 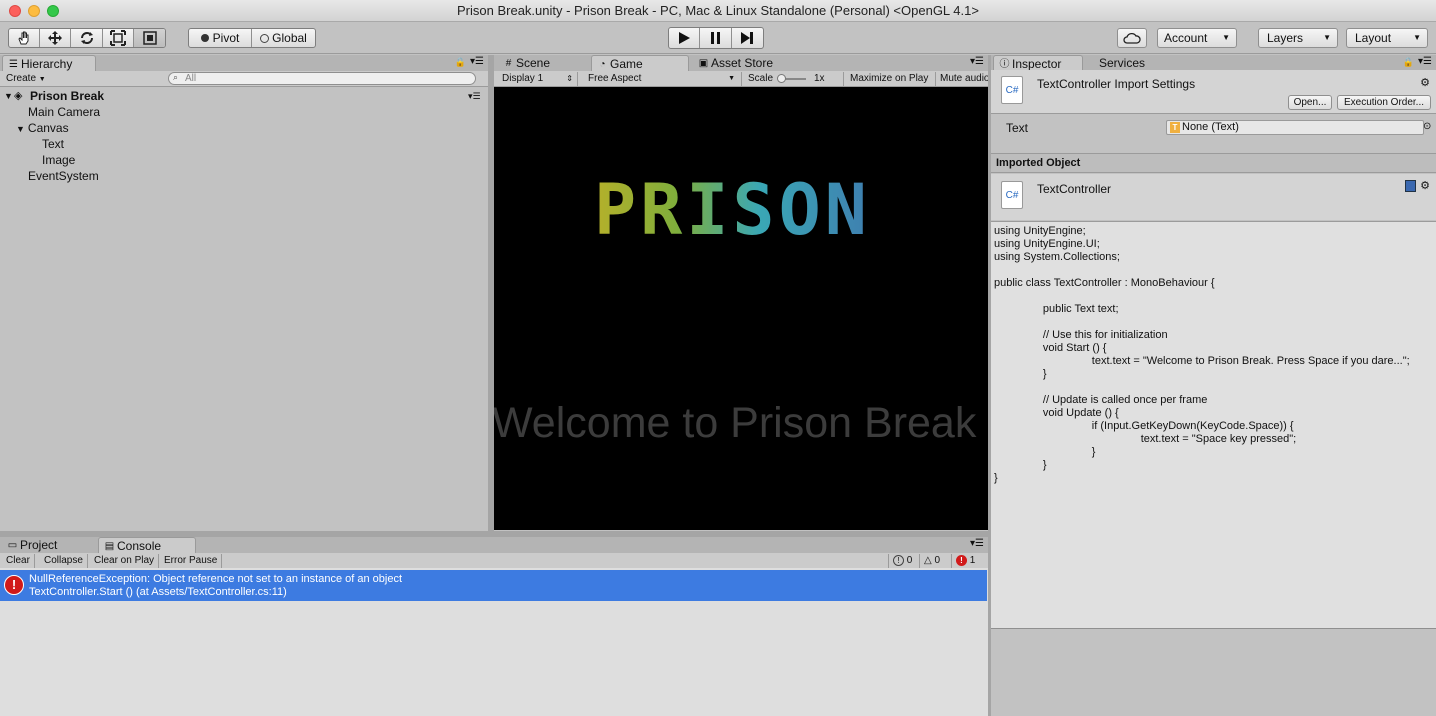 I want to click on error-icon: !, so click(x=961, y=560).